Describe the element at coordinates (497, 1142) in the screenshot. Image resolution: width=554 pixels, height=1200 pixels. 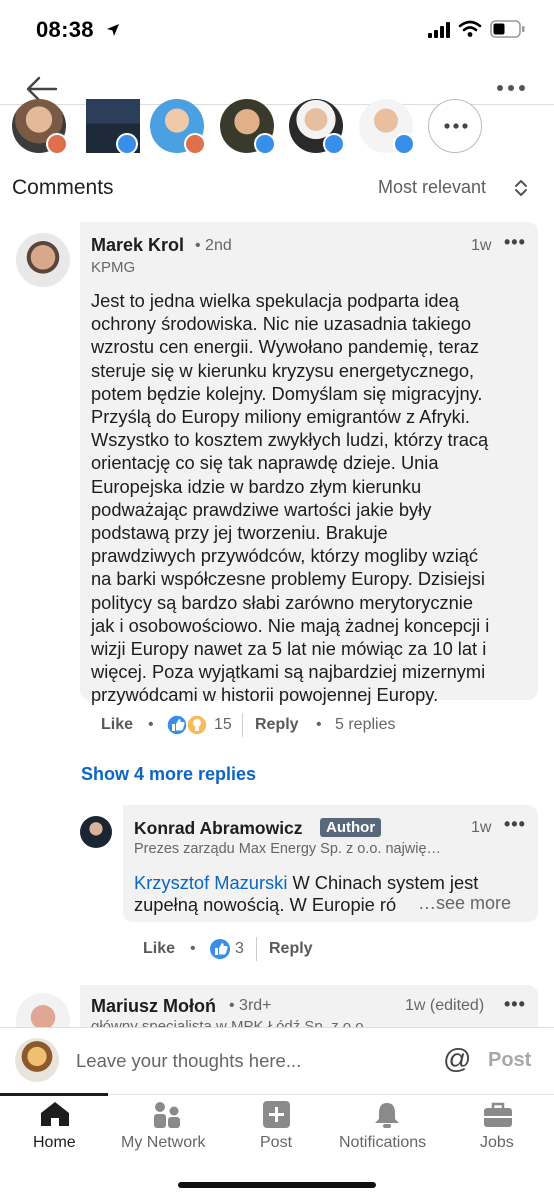
I see `tab-label-jobs: Jobs` at that location.